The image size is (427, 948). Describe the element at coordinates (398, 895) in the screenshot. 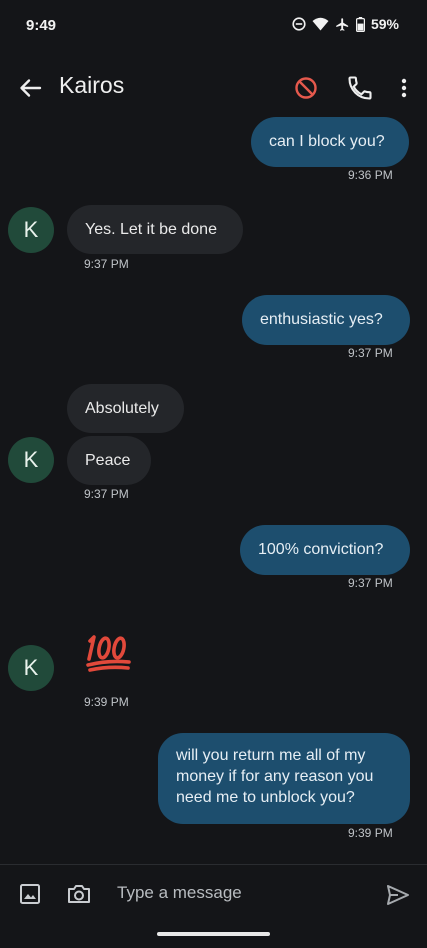

I see `send-icon` at that location.